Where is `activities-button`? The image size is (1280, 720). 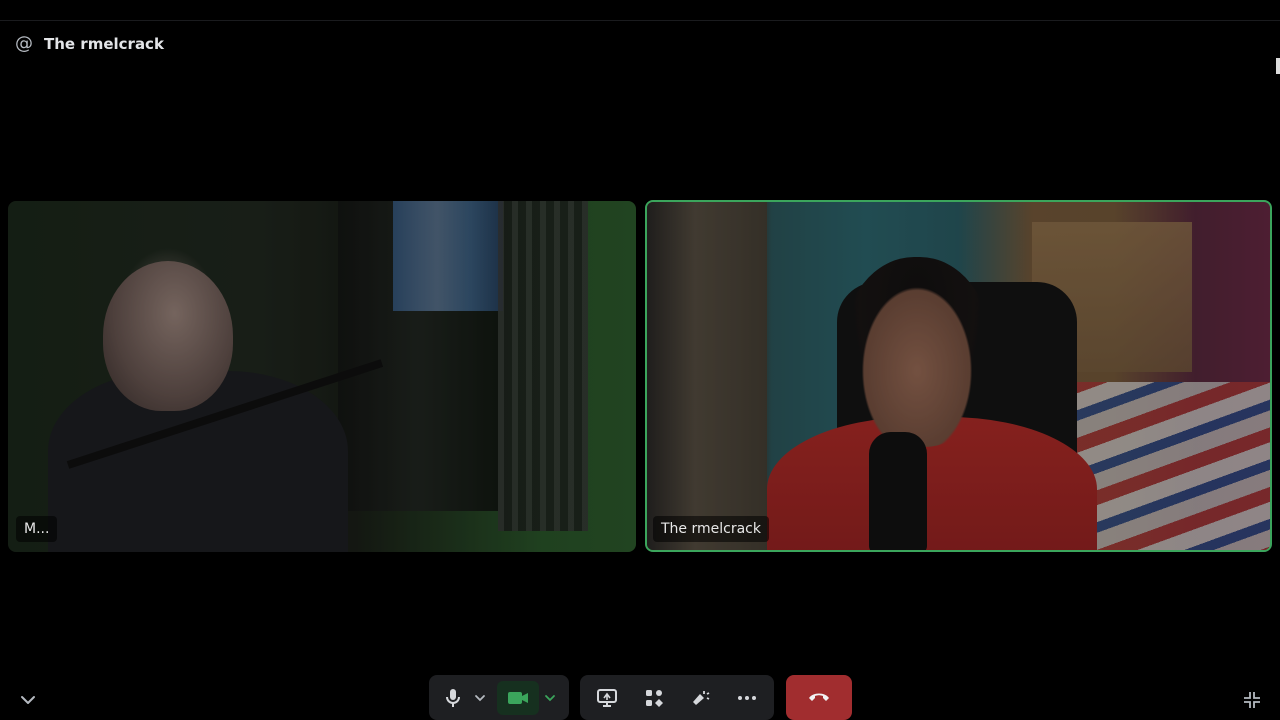 activities-button is located at coordinates (654, 698).